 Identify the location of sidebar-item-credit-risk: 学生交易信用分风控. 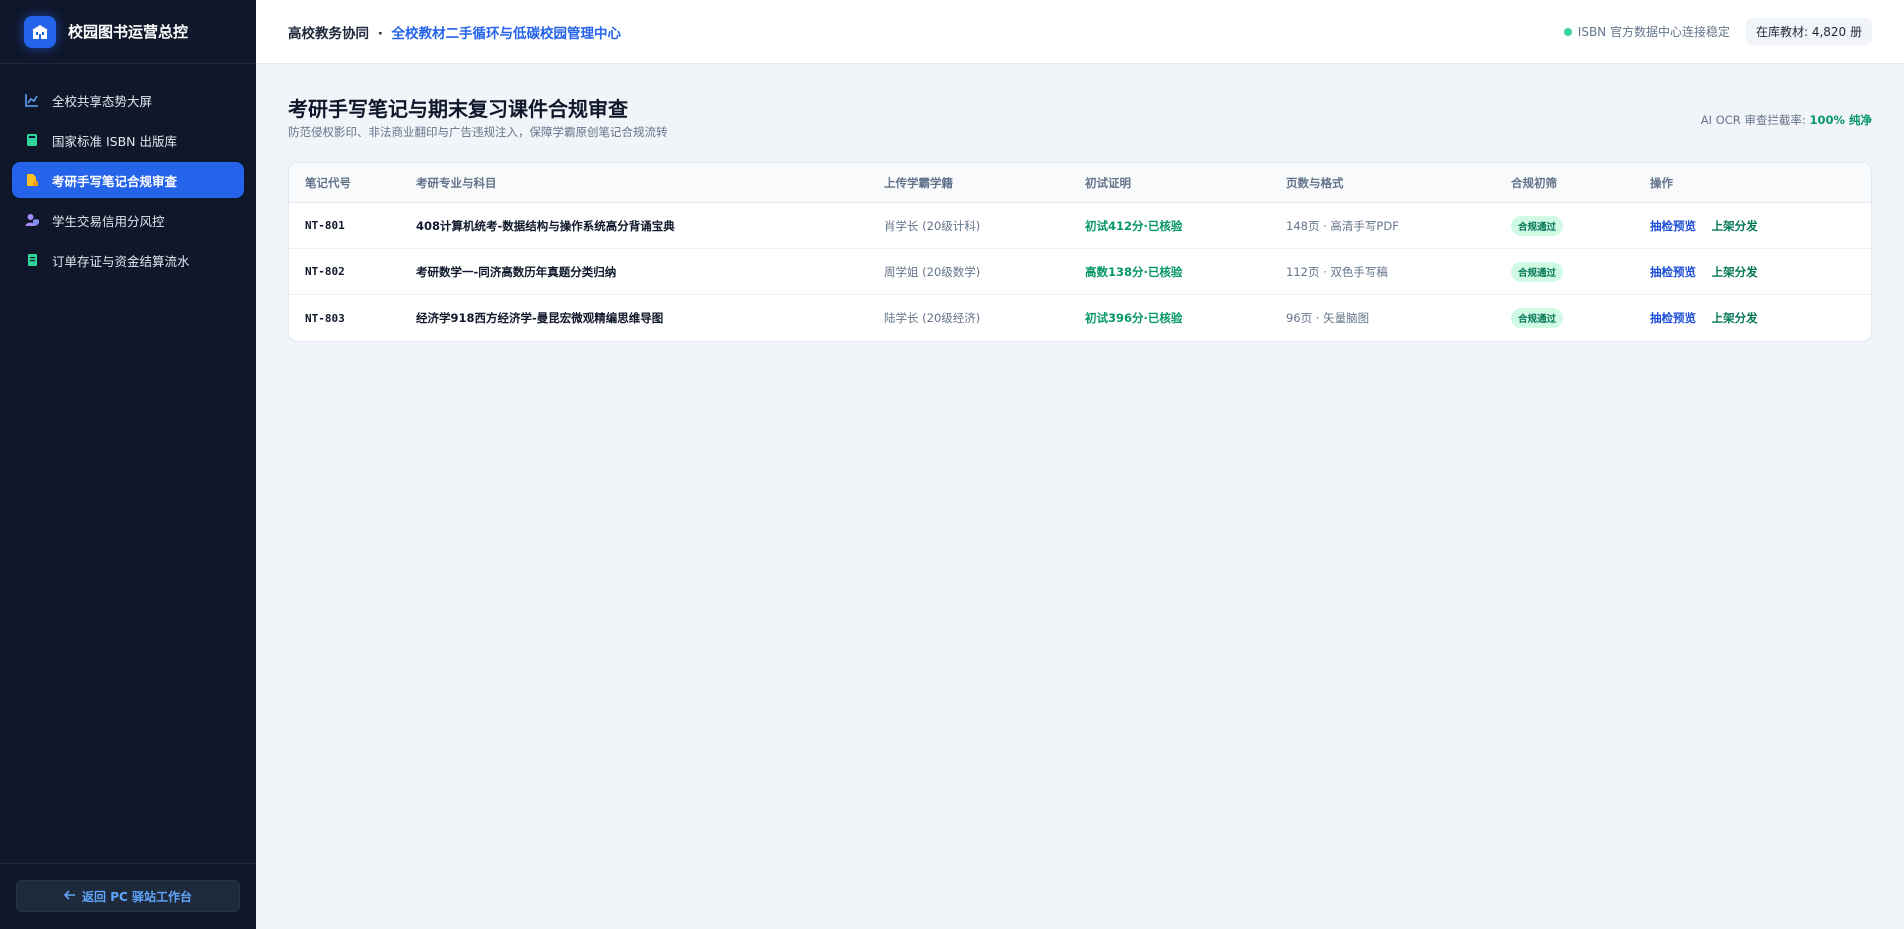
(128, 220).